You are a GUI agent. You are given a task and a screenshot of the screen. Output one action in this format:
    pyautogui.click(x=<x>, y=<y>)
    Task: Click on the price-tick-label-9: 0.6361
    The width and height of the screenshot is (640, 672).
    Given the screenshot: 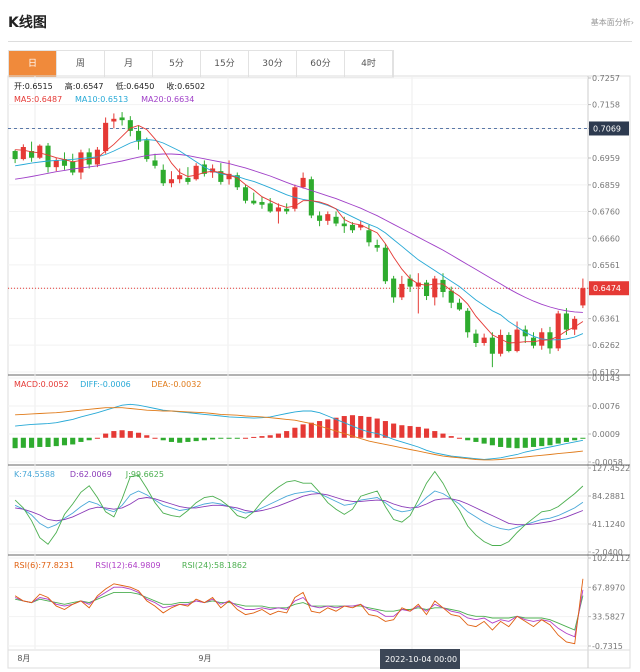 What is the action you would take?
    pyautogui.click(x=606, y=319)
    